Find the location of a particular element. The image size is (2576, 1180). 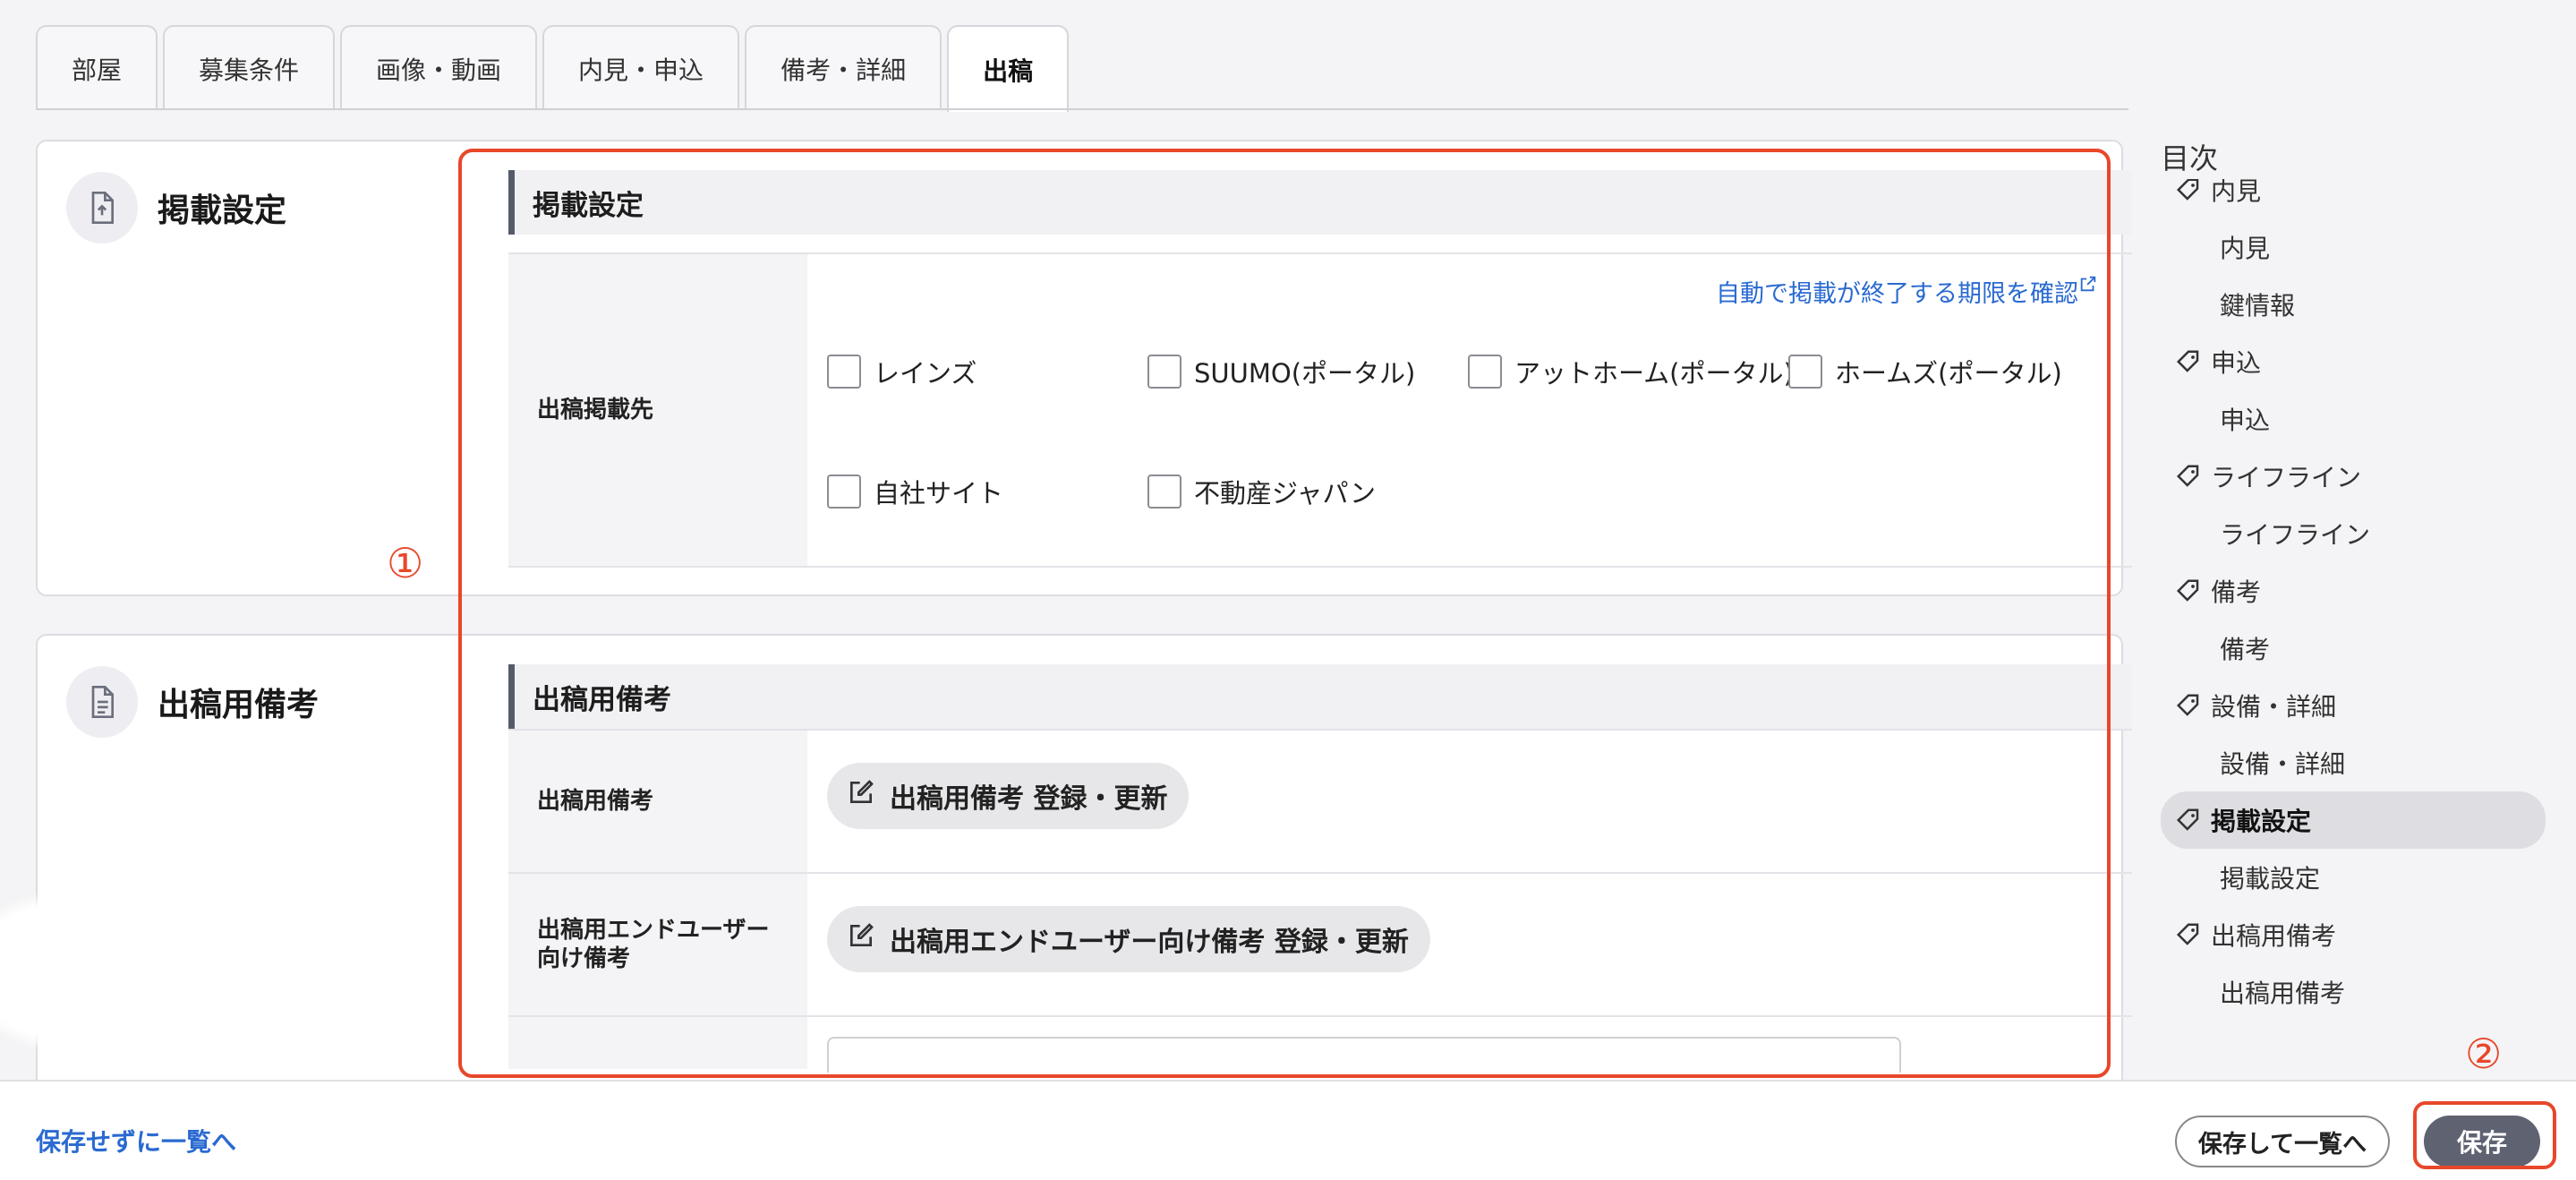

footer-bar: 保存せずに一覧へ 保存して一覧へ 保存 is located at coordinates (1288, 1130).